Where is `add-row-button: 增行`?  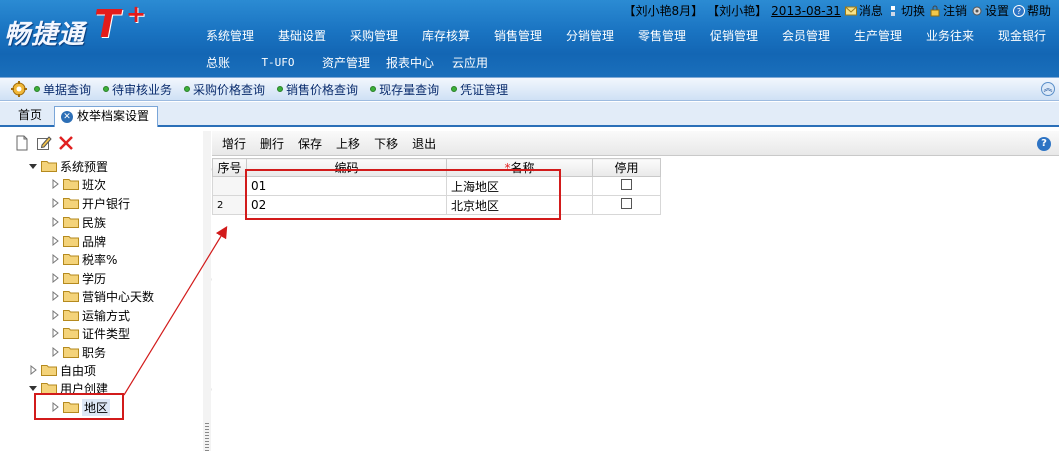 add-row-button: 增行 is located at coordinates (234, 143).